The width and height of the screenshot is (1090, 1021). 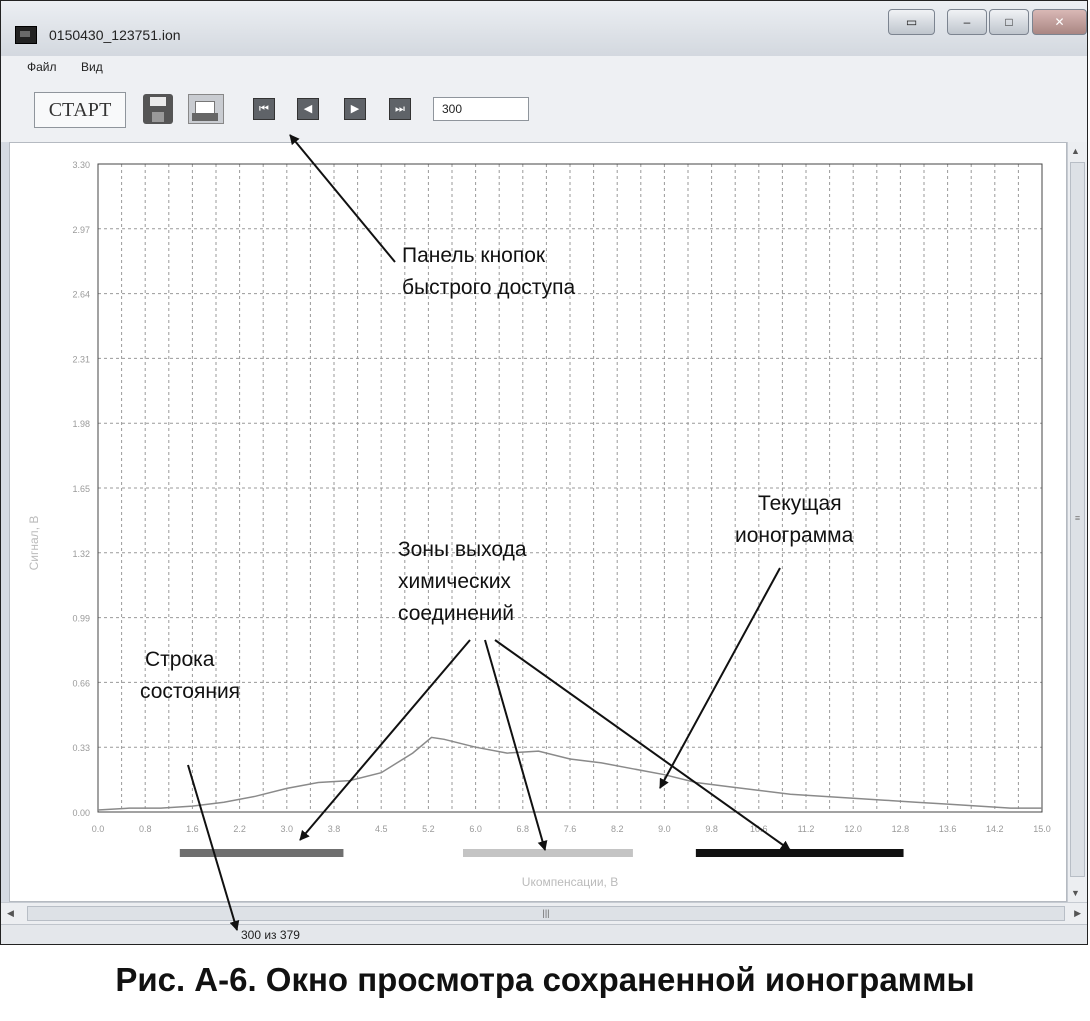 I want to click on x-tick-label: 3.8, so click(x=334, y=829).